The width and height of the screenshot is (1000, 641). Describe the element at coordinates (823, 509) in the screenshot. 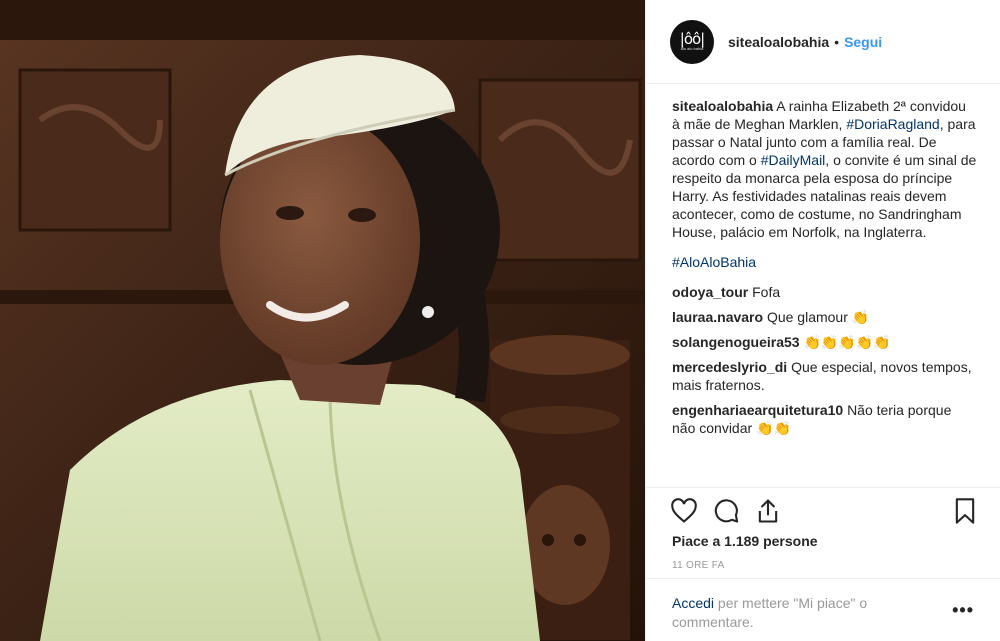

I see `post-actions-bar` at that location.